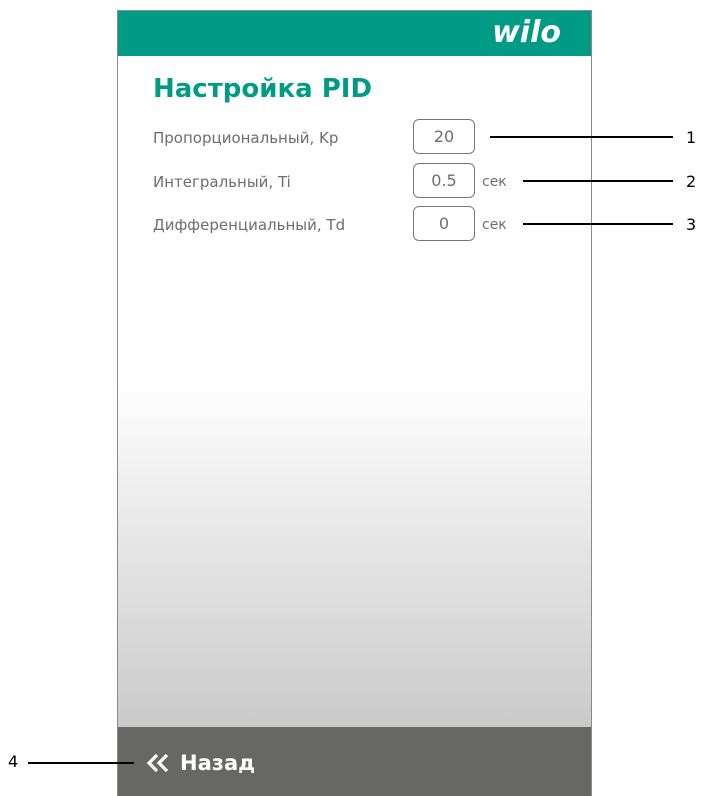 The height and width of the screenshot is (796, 701). What do you see at coordinates (354, 761) in the screenshot?
I see `footer-bar: Назад` at bounding box center [354, 761].